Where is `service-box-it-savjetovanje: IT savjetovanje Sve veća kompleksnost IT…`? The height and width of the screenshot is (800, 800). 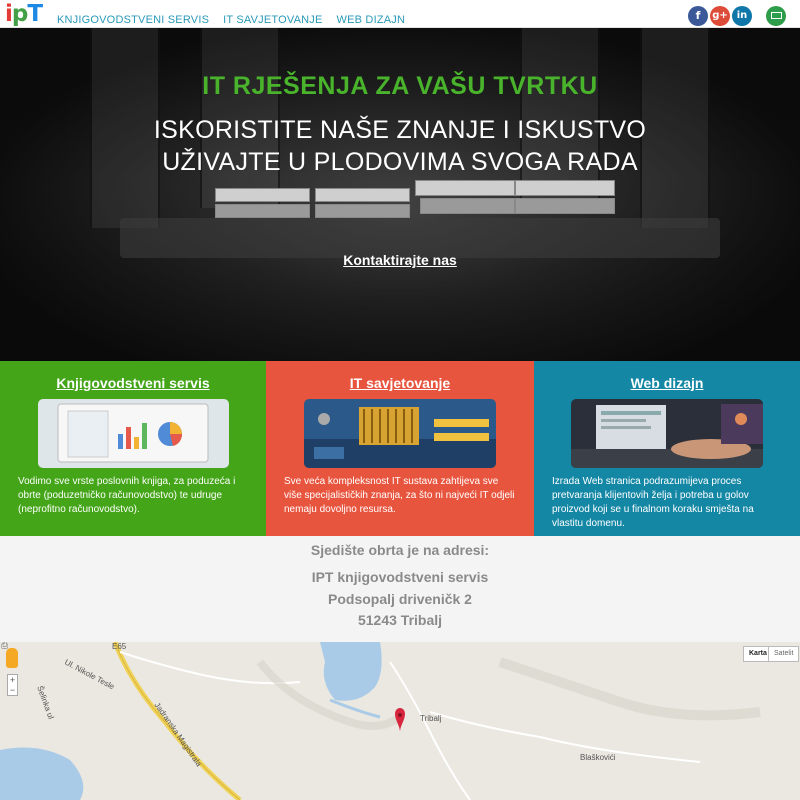 service-box-it-savjetovanje: IT savjetovanje Sve veća kompleksnost IT… is located at coordinates (400, 448).